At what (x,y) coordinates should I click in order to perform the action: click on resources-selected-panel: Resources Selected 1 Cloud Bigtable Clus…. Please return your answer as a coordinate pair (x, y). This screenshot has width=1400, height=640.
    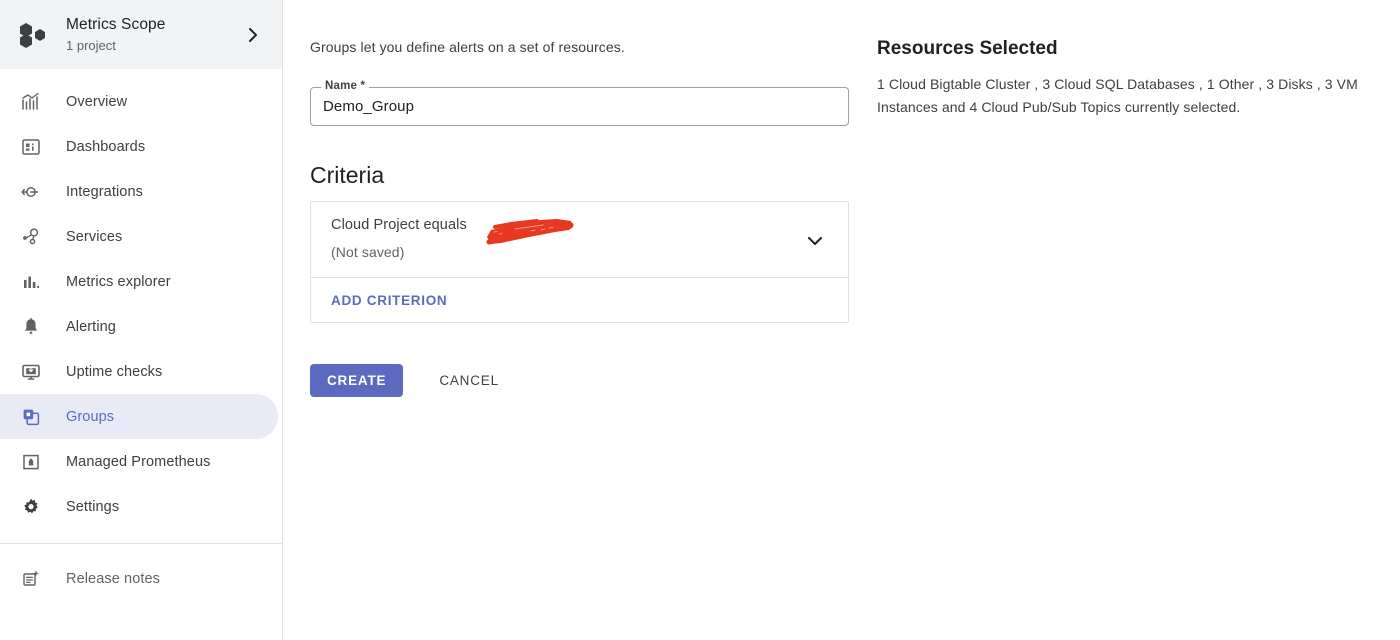
    Looking at the image, I should click on (1122, 77).